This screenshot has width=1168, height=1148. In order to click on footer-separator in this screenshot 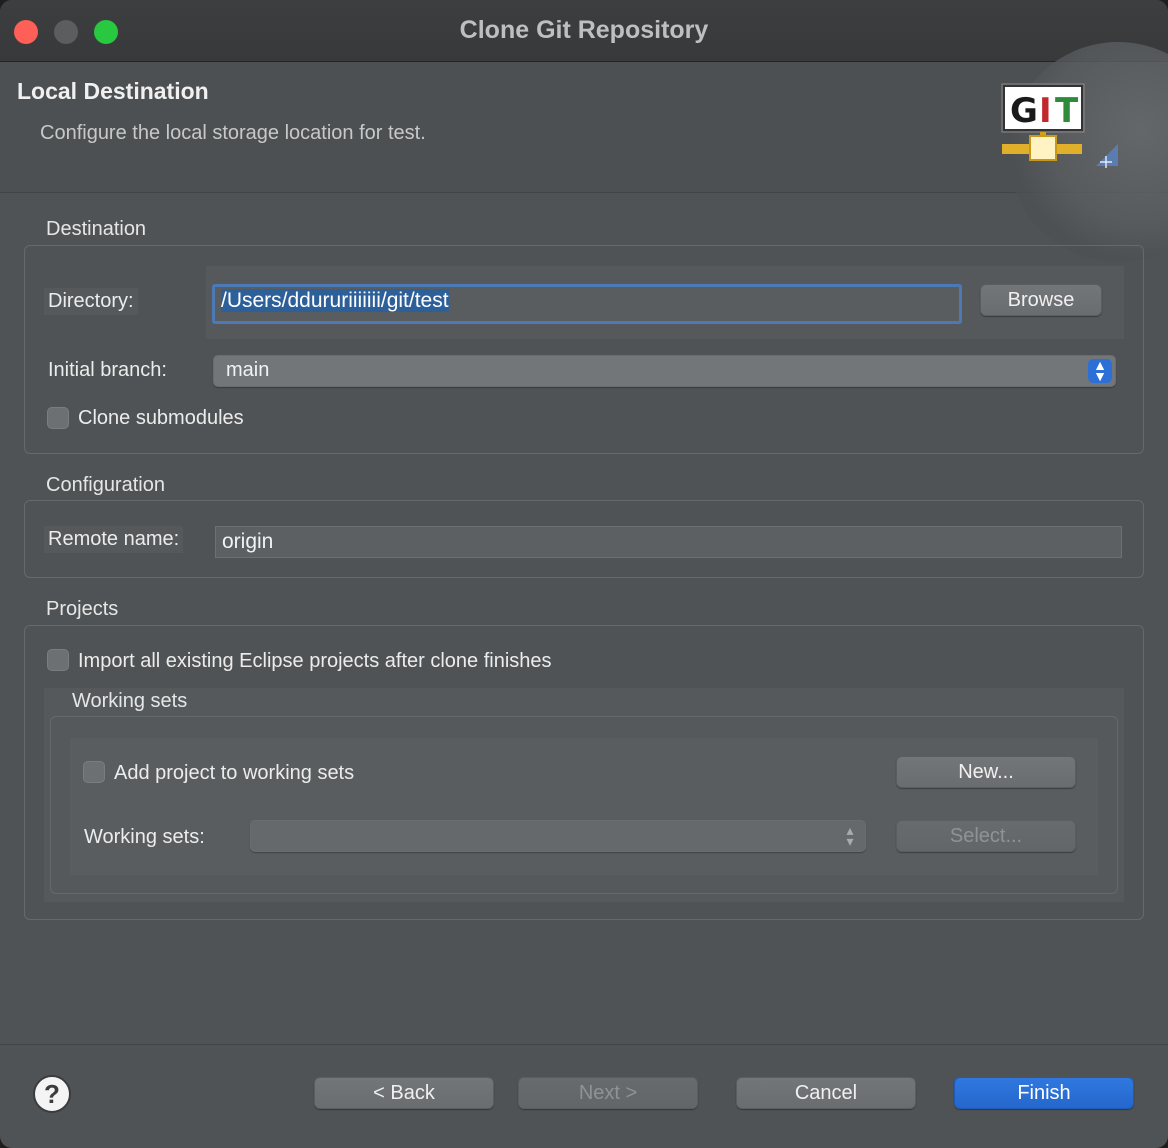, I will do `click(584, 1044)`.